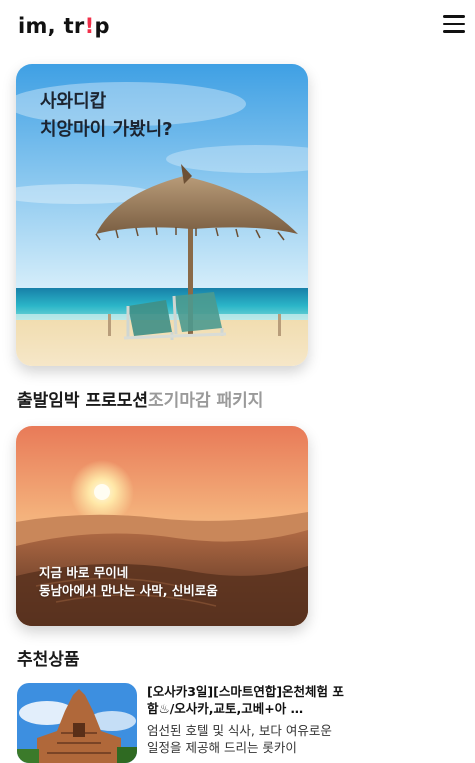  I want to click on hamburger-menu-icon, so click(454, 24).